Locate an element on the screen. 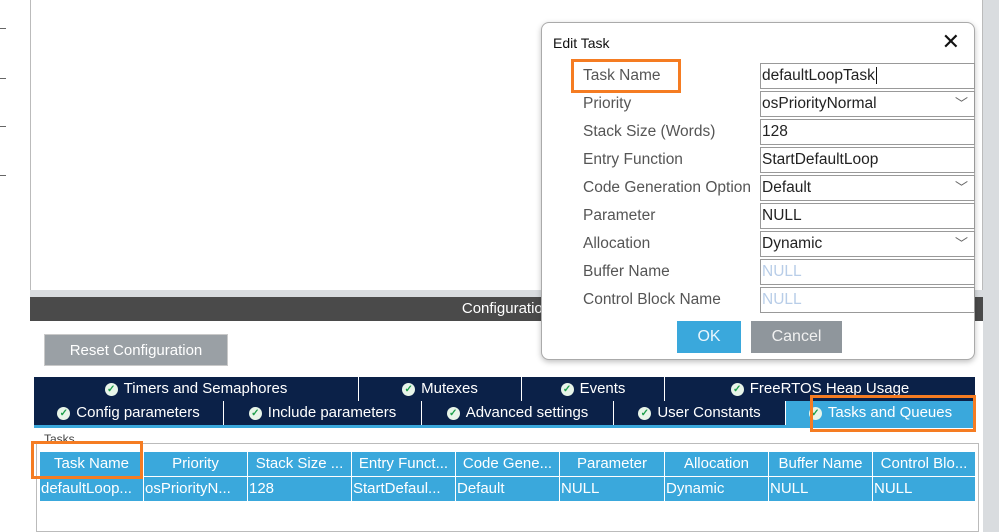 The width and height of the screenshot is (999, 532). tab-timers-and-semaphores: ✓ Timers and Semaphores is located at coordinates (196, 389).